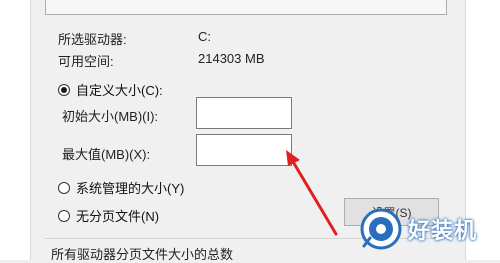  What do you see at coordinates (443, 230) in the screenshot?
I see `watermark-text: 好装机` at bounding box center [443, 230].